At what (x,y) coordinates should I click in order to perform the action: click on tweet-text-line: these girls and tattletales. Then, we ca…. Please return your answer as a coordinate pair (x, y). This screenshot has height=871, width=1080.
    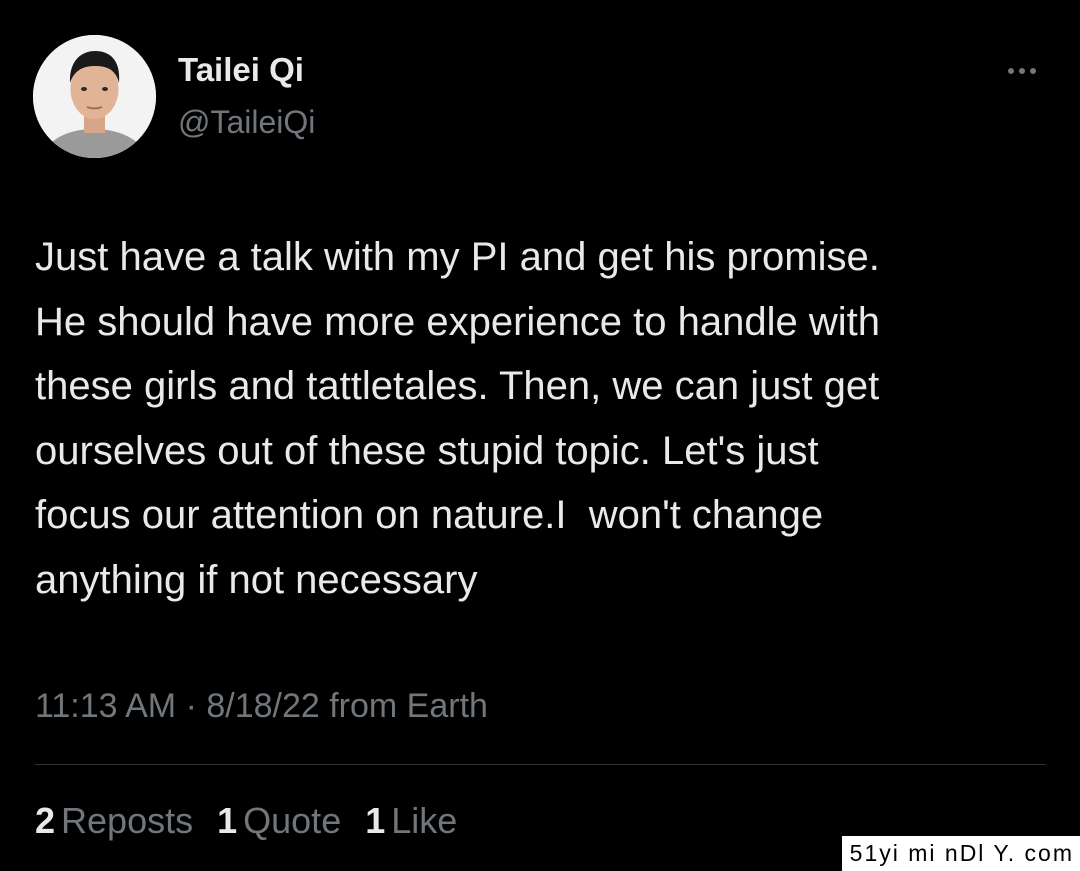
    Looking at the image, I should click on (457, 386).